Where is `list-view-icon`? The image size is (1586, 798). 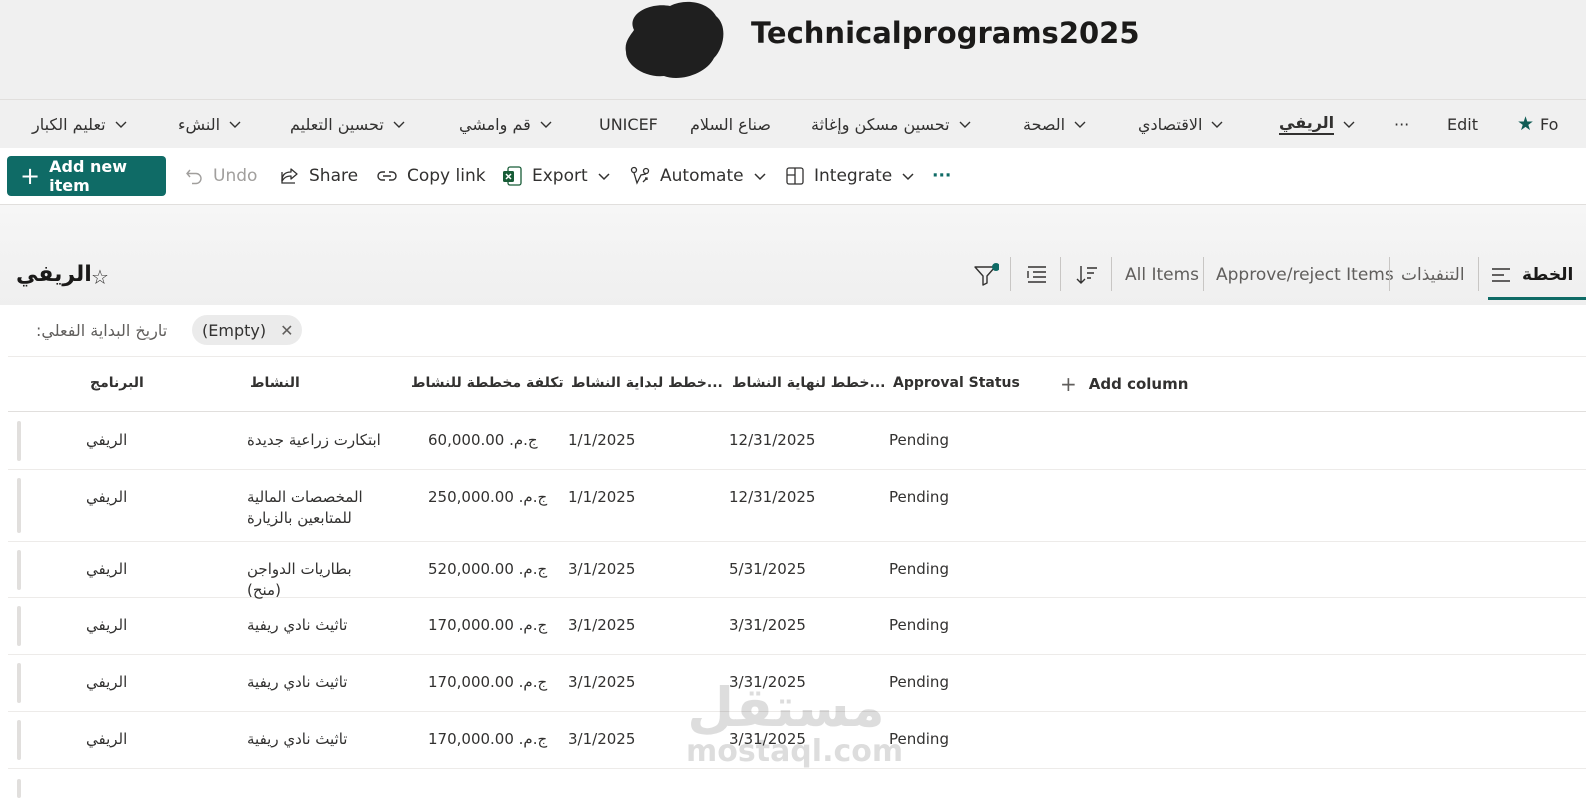
list-view-icon is located at coordinates (1501, 275).